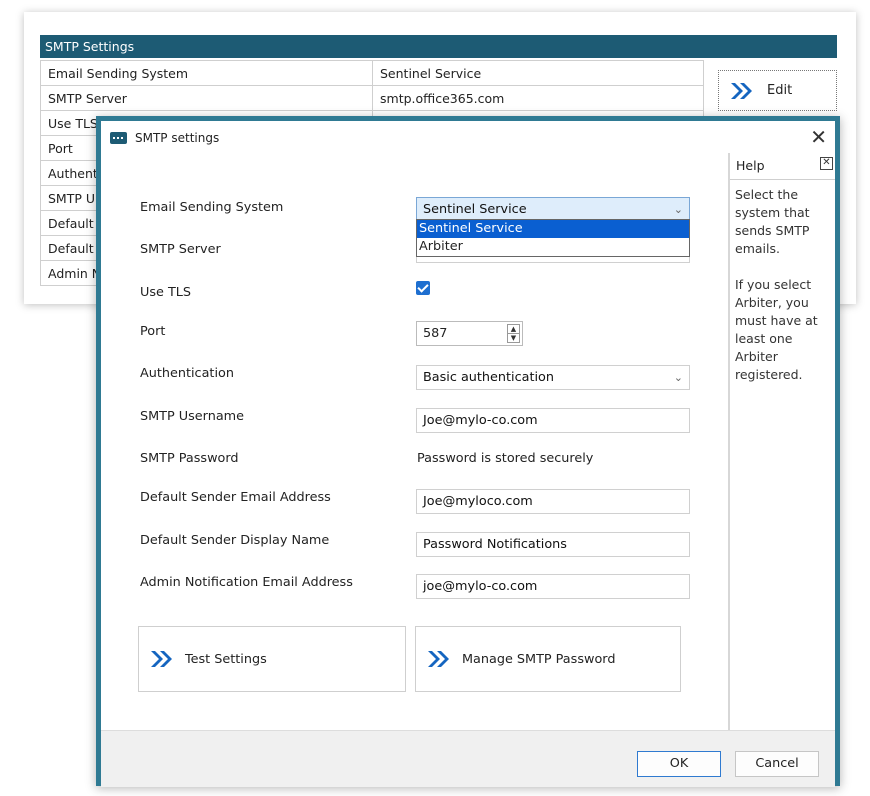 The height and width of the screenshot is (796, 870). What do you see at coordinates (469, 333) in the screenshot?
I see `port-spinner: 587 ▲ ▼` at bounding box center [469, 333].